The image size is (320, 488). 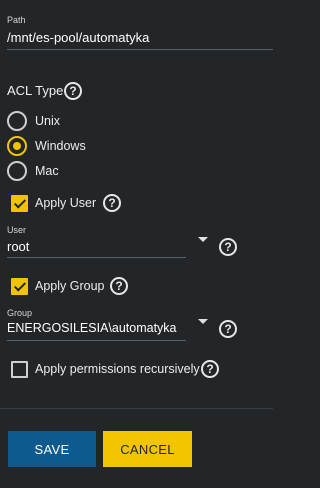 I want to click on acl-type-title: ACL Type, so click(x=35, y=90).